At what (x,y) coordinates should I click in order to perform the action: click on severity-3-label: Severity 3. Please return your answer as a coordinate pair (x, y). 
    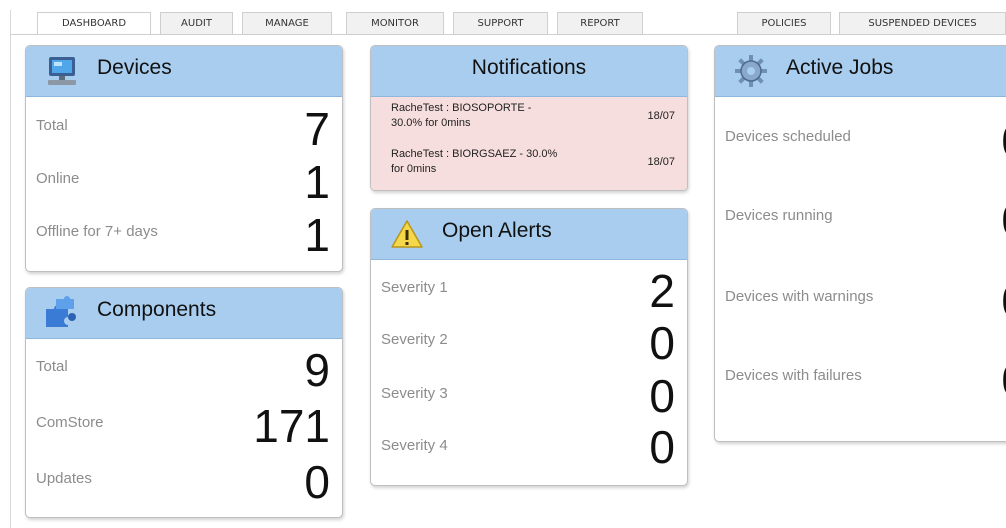
    Looking at the image, I should click on (414, 393).